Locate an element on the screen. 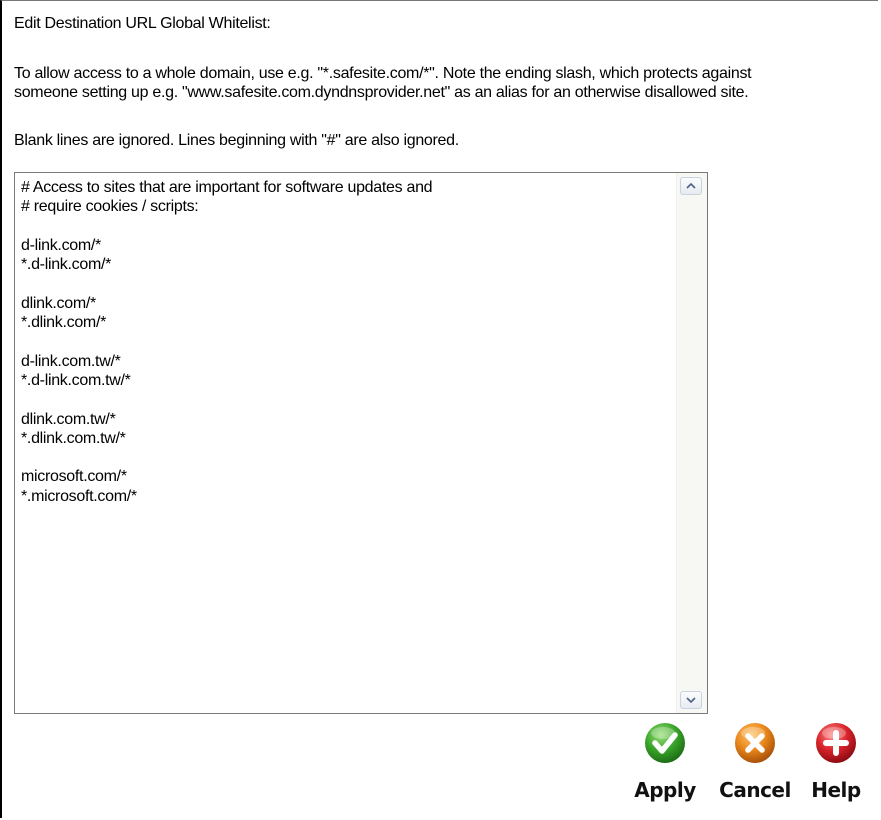 The height and width of the screenshot is (820, 881). apply-label: Apply is located at coordinates (665, 790).